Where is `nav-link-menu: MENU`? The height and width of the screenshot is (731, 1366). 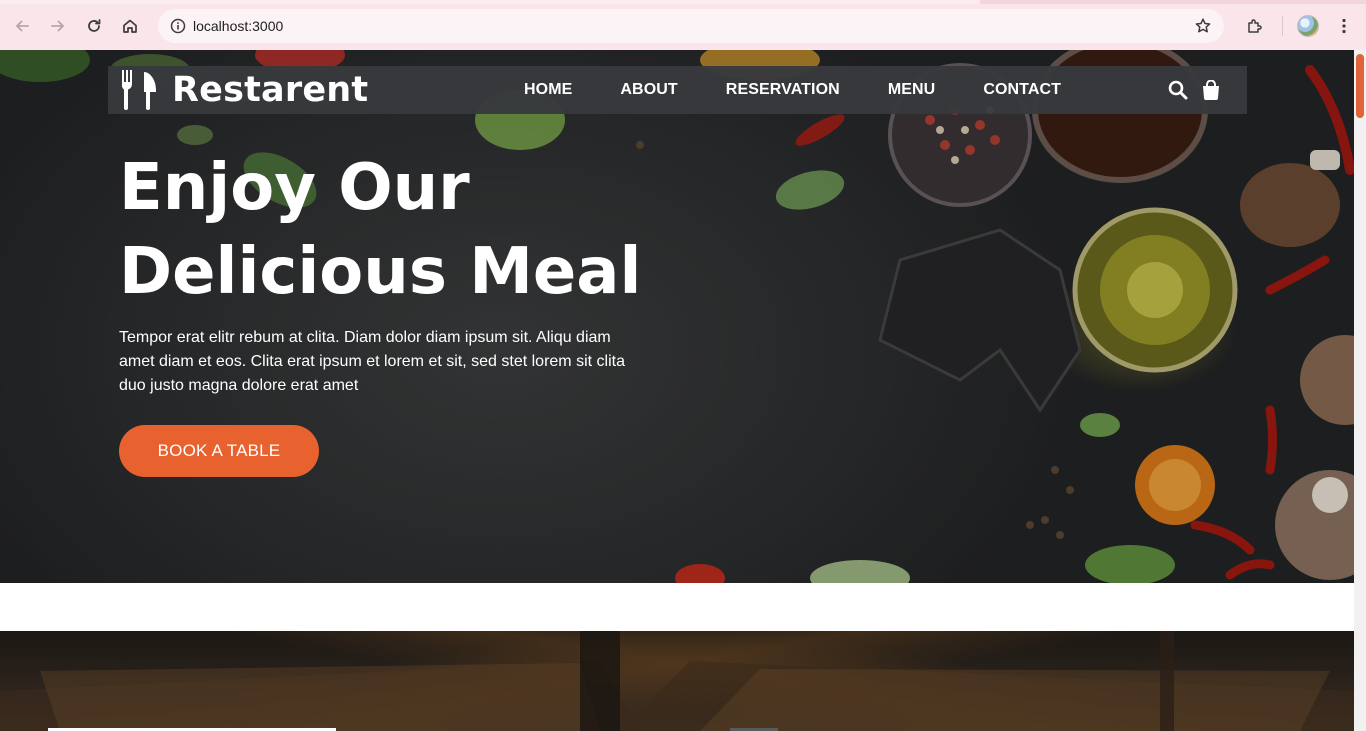
nav-link-menu: MENU is located at coordinates (912, 90).